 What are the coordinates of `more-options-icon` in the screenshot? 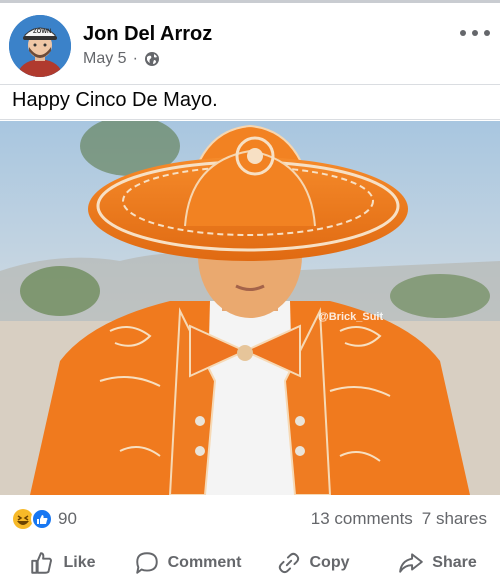 It's located at (475, 33).